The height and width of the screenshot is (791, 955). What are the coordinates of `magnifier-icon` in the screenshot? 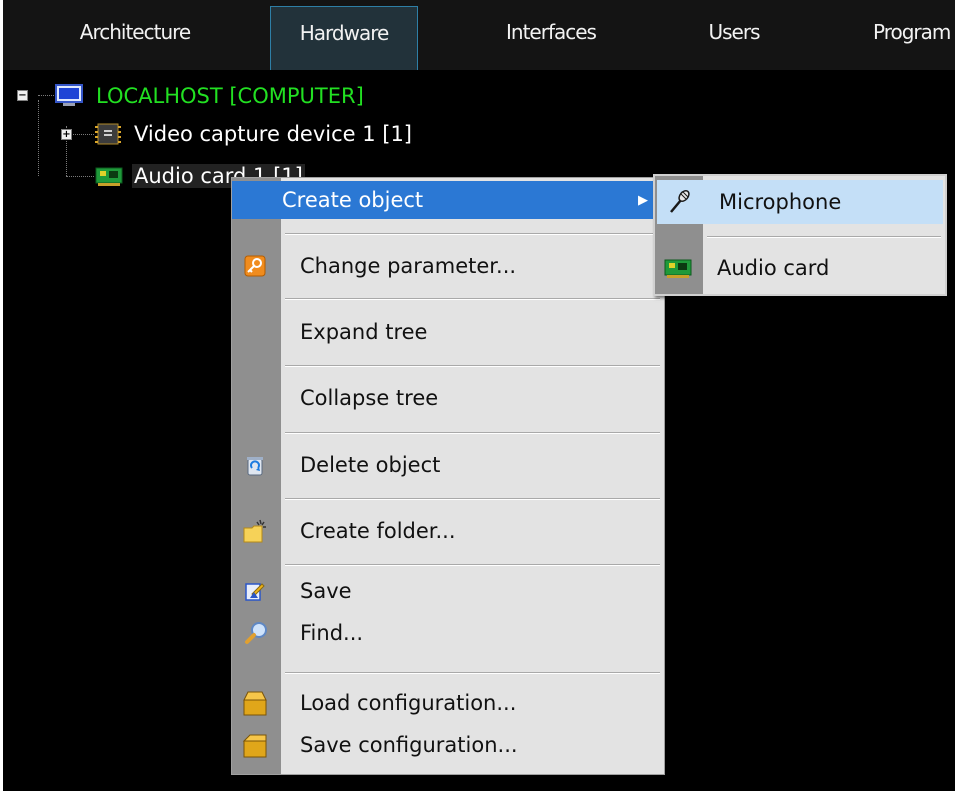 It's located at (256, 633).